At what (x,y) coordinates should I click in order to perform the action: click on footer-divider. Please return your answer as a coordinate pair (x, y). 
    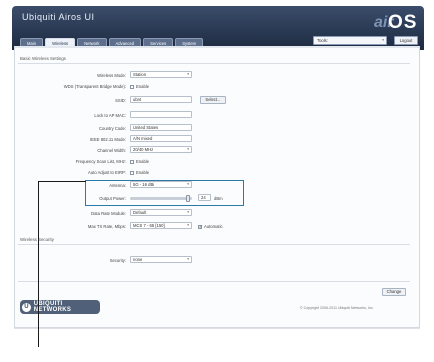
    Looking at the image, I should click on (217, 328).